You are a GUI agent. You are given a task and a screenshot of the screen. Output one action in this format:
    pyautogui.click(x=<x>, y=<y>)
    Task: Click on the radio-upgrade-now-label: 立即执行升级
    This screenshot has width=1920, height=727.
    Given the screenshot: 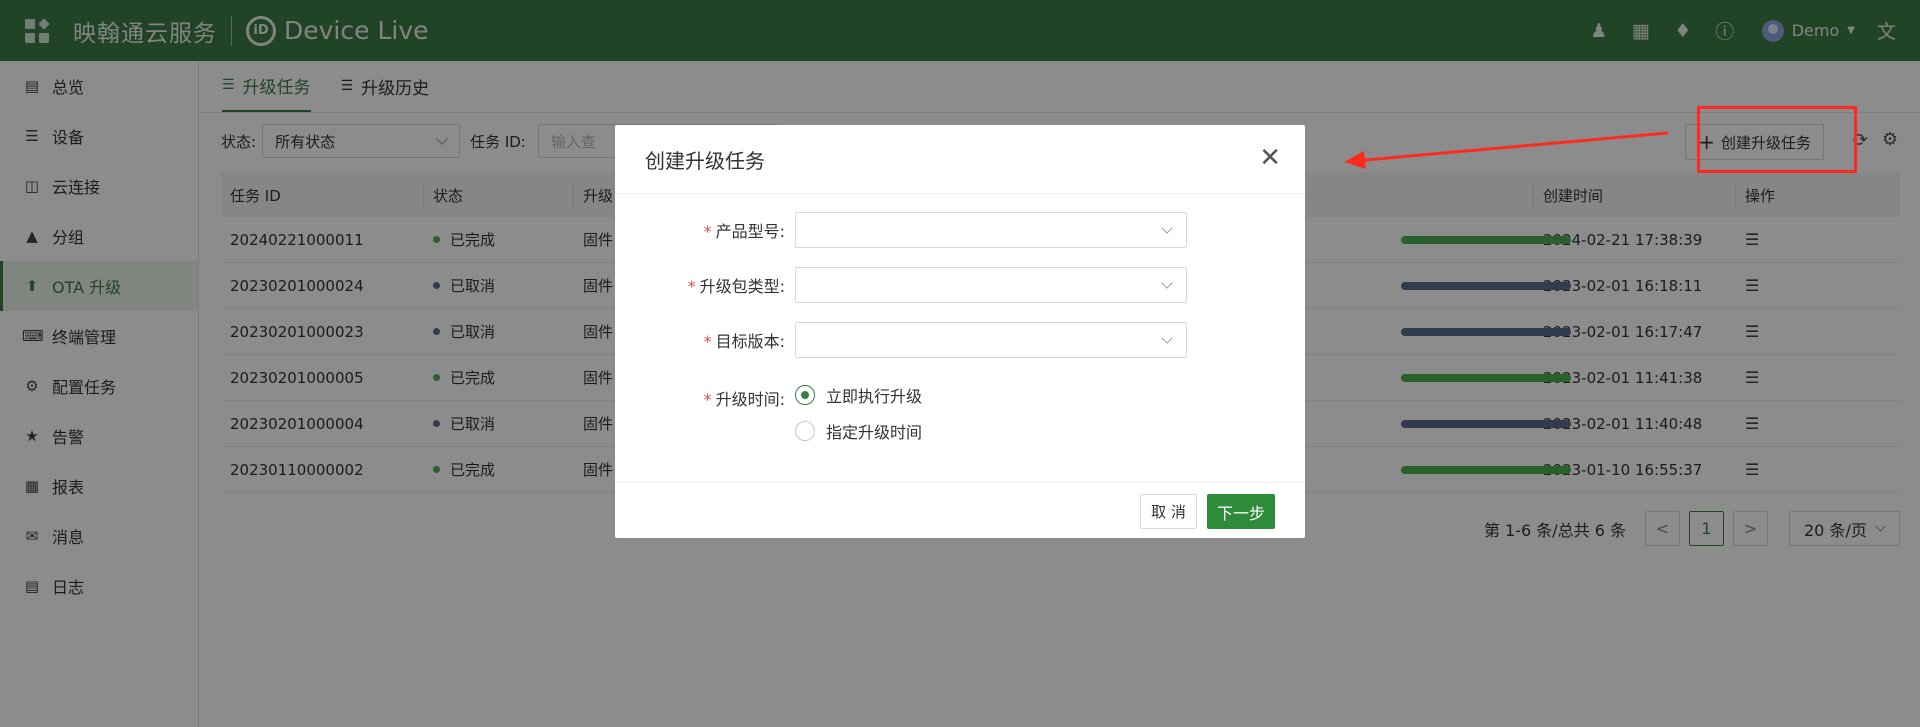 What is the action you would take?
    pyautogui.click(x=874, y=396)
    